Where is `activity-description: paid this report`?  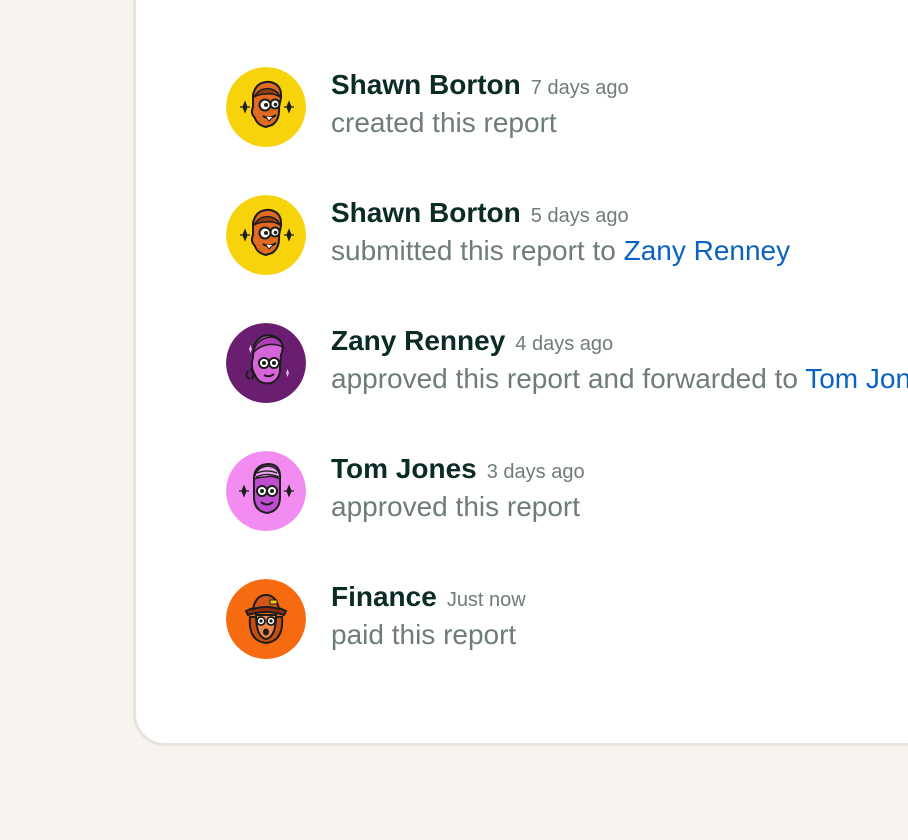
activity-description: paid this report is located at coordinates (428, 635).